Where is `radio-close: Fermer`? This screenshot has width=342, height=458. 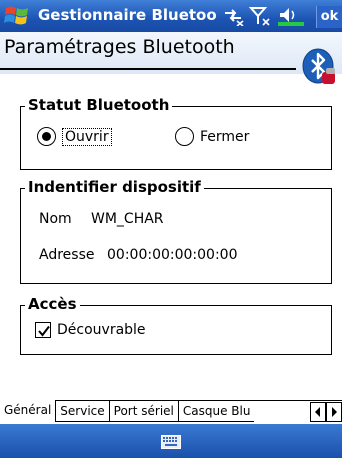
radio-close: Fermer is located at coordinates (212, 136).